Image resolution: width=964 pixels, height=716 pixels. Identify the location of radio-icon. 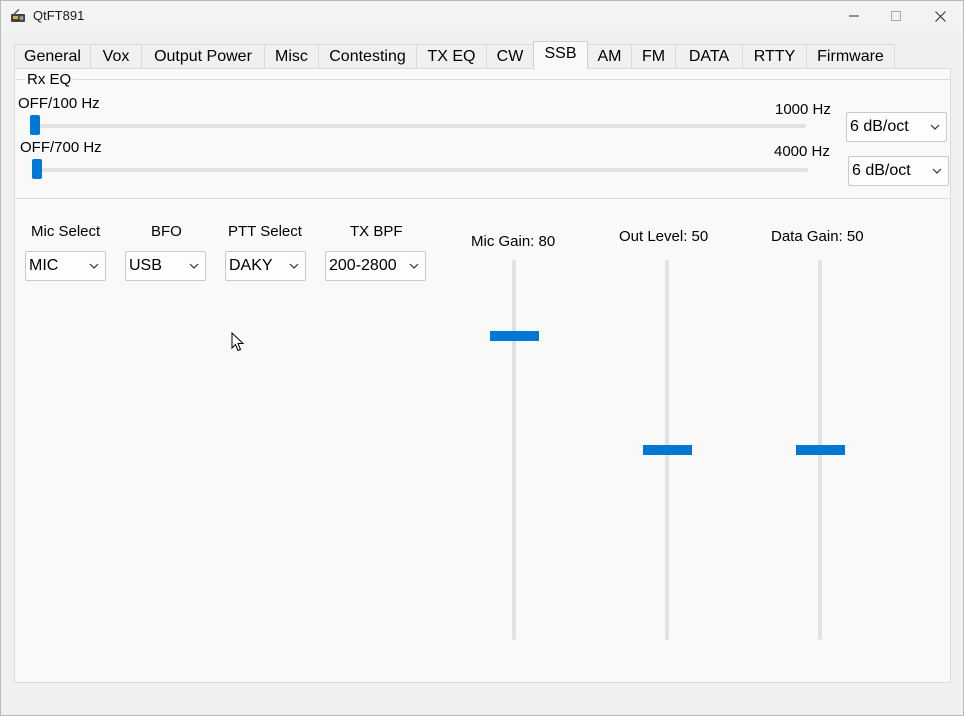
(18, 15).